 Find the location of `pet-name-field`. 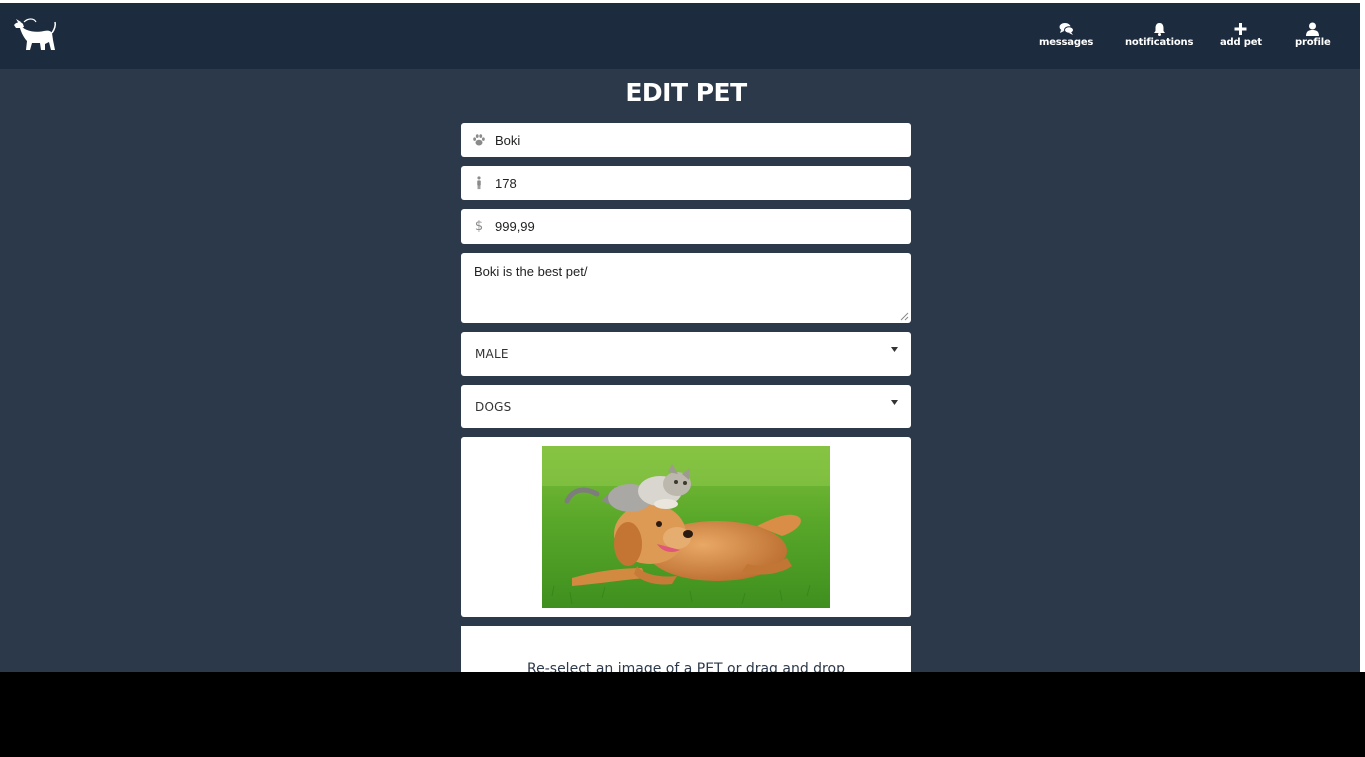

pet-name-field is located at coordinates (686, 140).